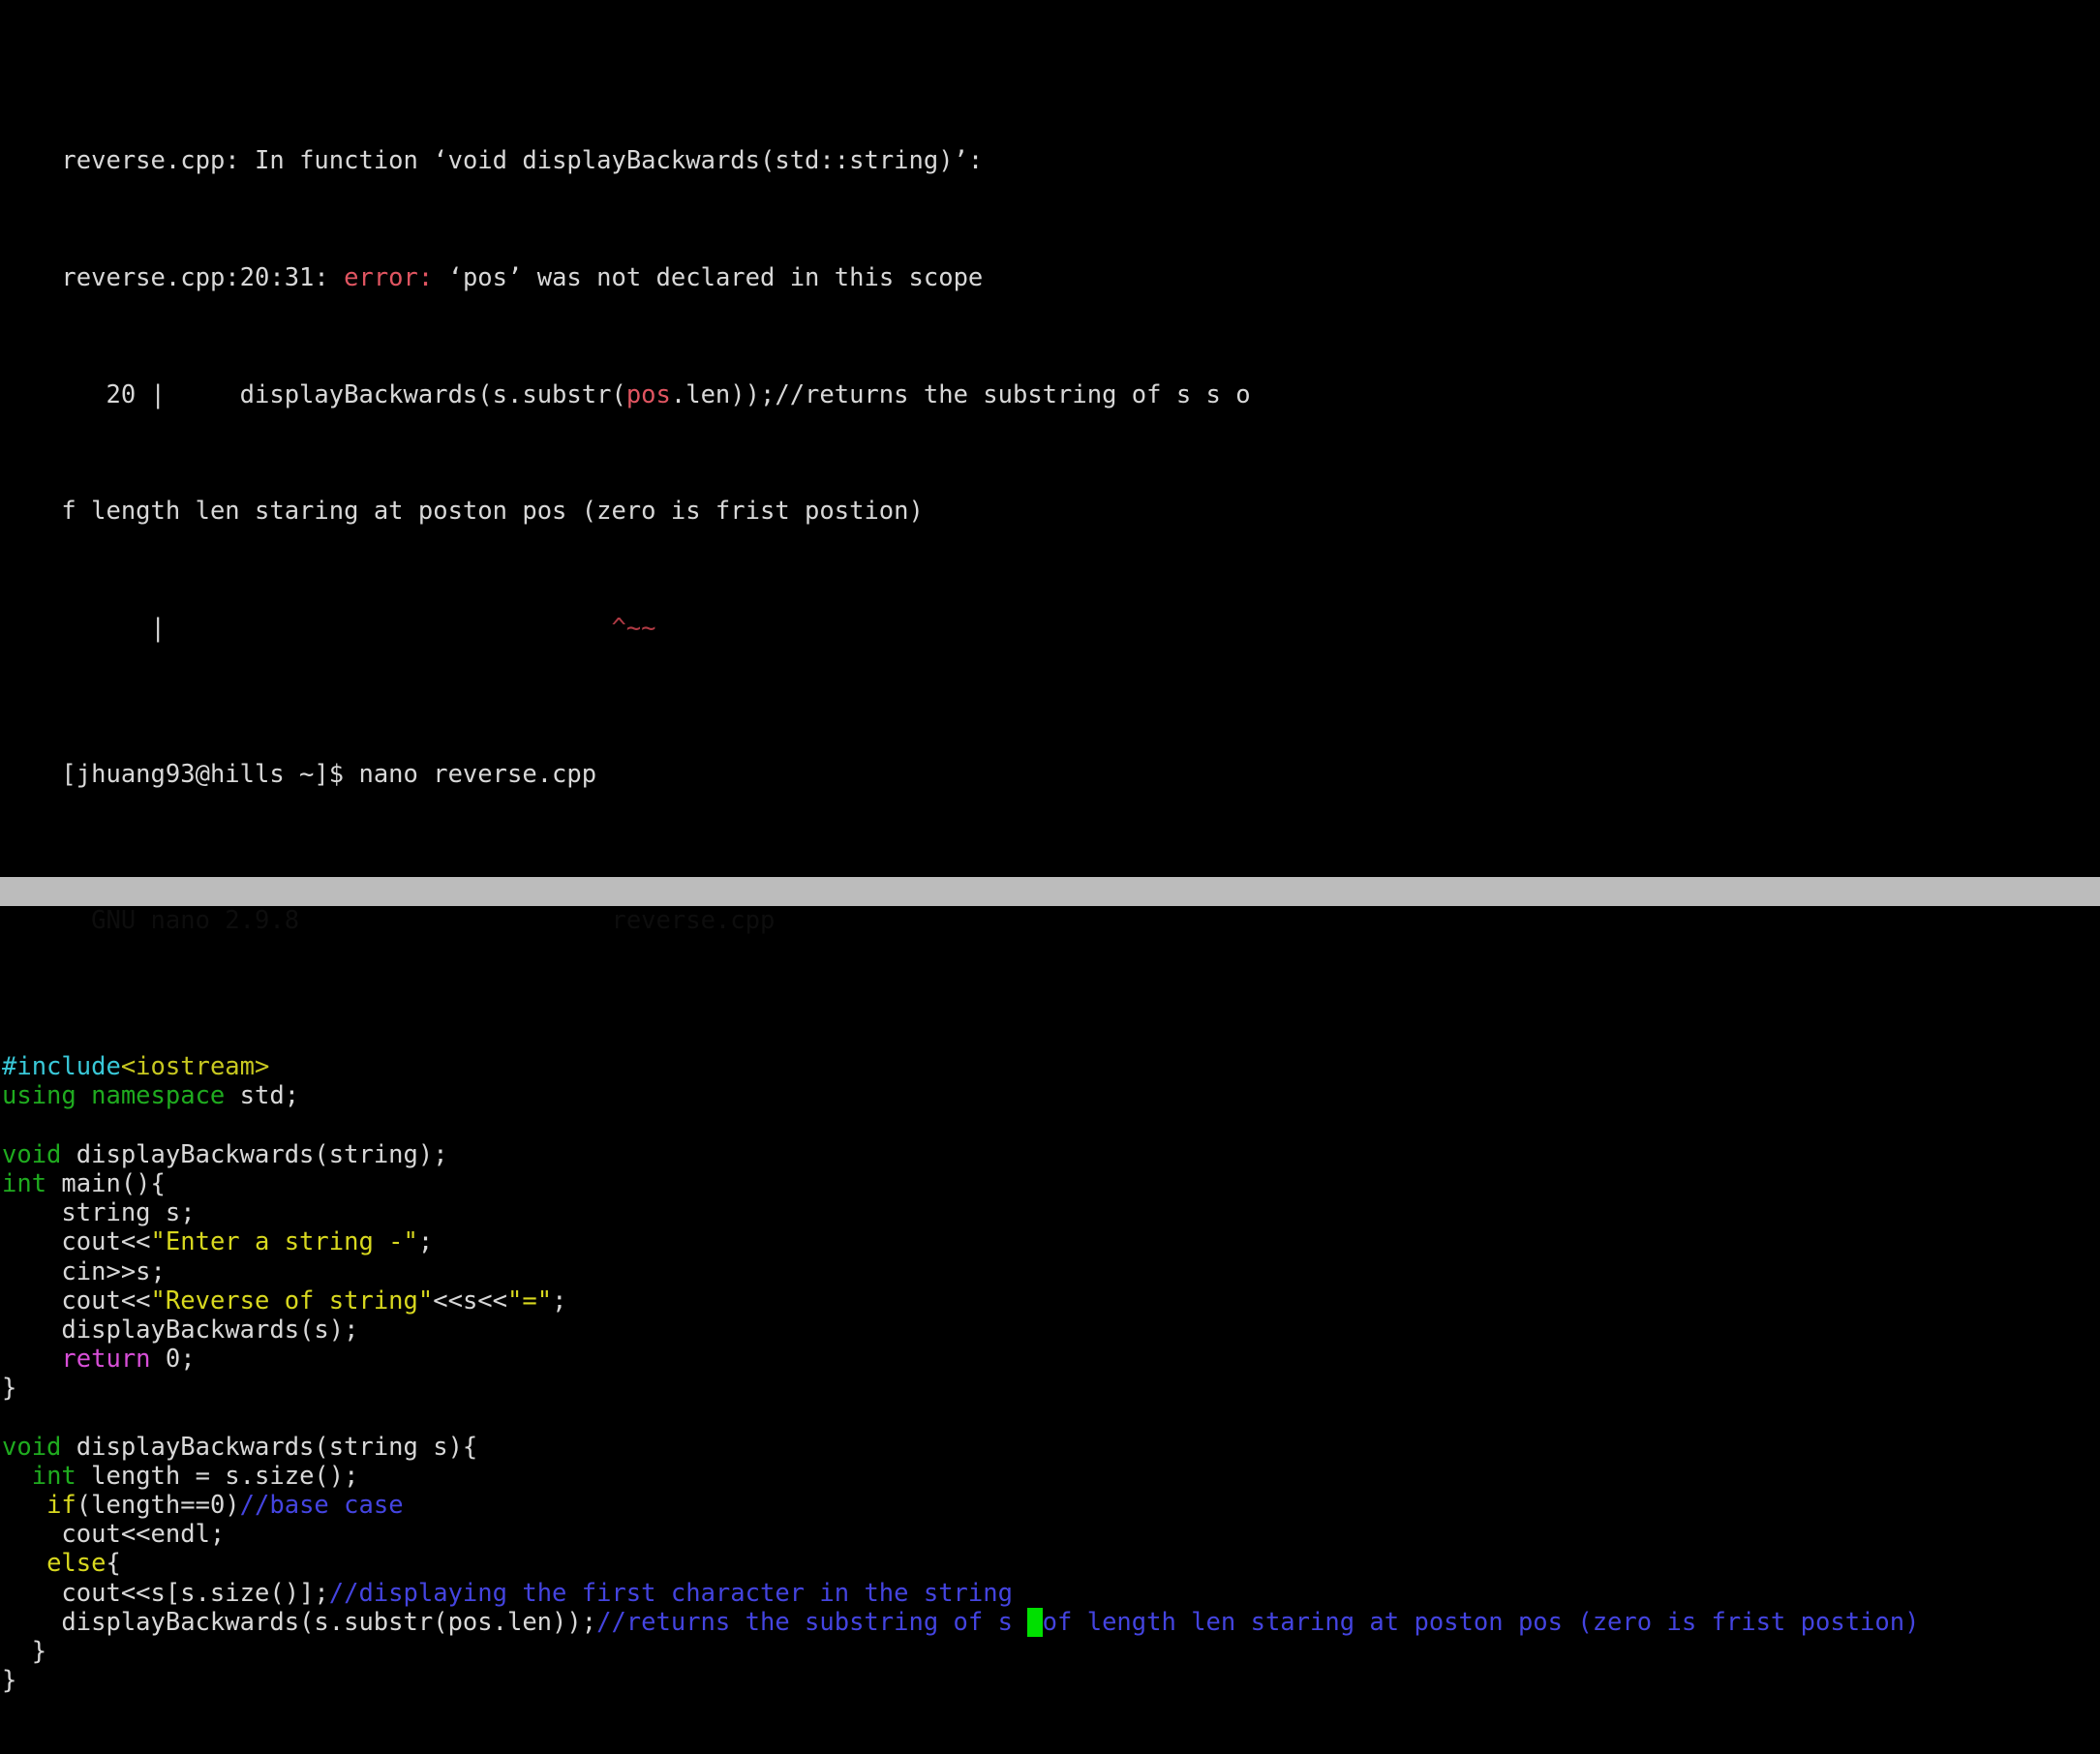 This screenshot has width=2100, height=1754. I want to click on code-segment-cin-s-0: cin>>s;, so click(84, 1271).